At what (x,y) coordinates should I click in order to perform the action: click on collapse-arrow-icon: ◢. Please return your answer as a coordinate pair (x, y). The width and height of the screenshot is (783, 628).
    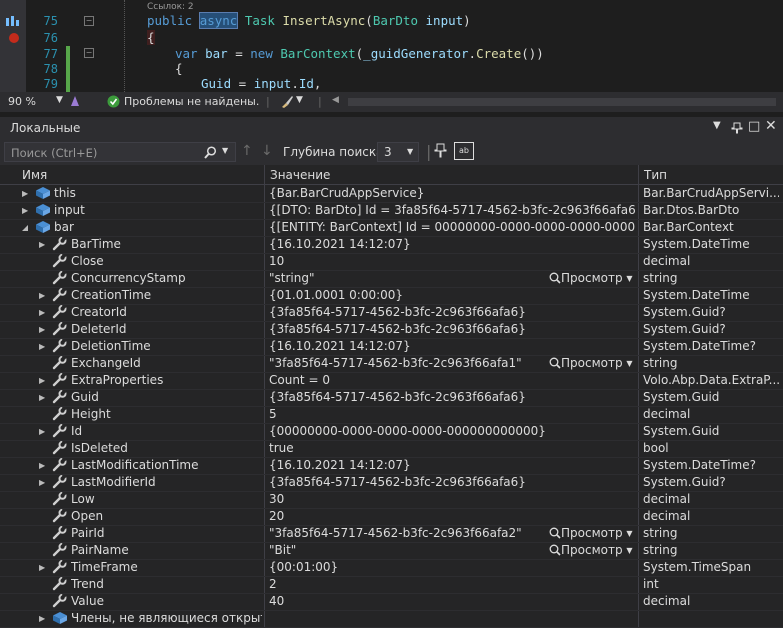
    Looking at the image, I should click on (25, 227).